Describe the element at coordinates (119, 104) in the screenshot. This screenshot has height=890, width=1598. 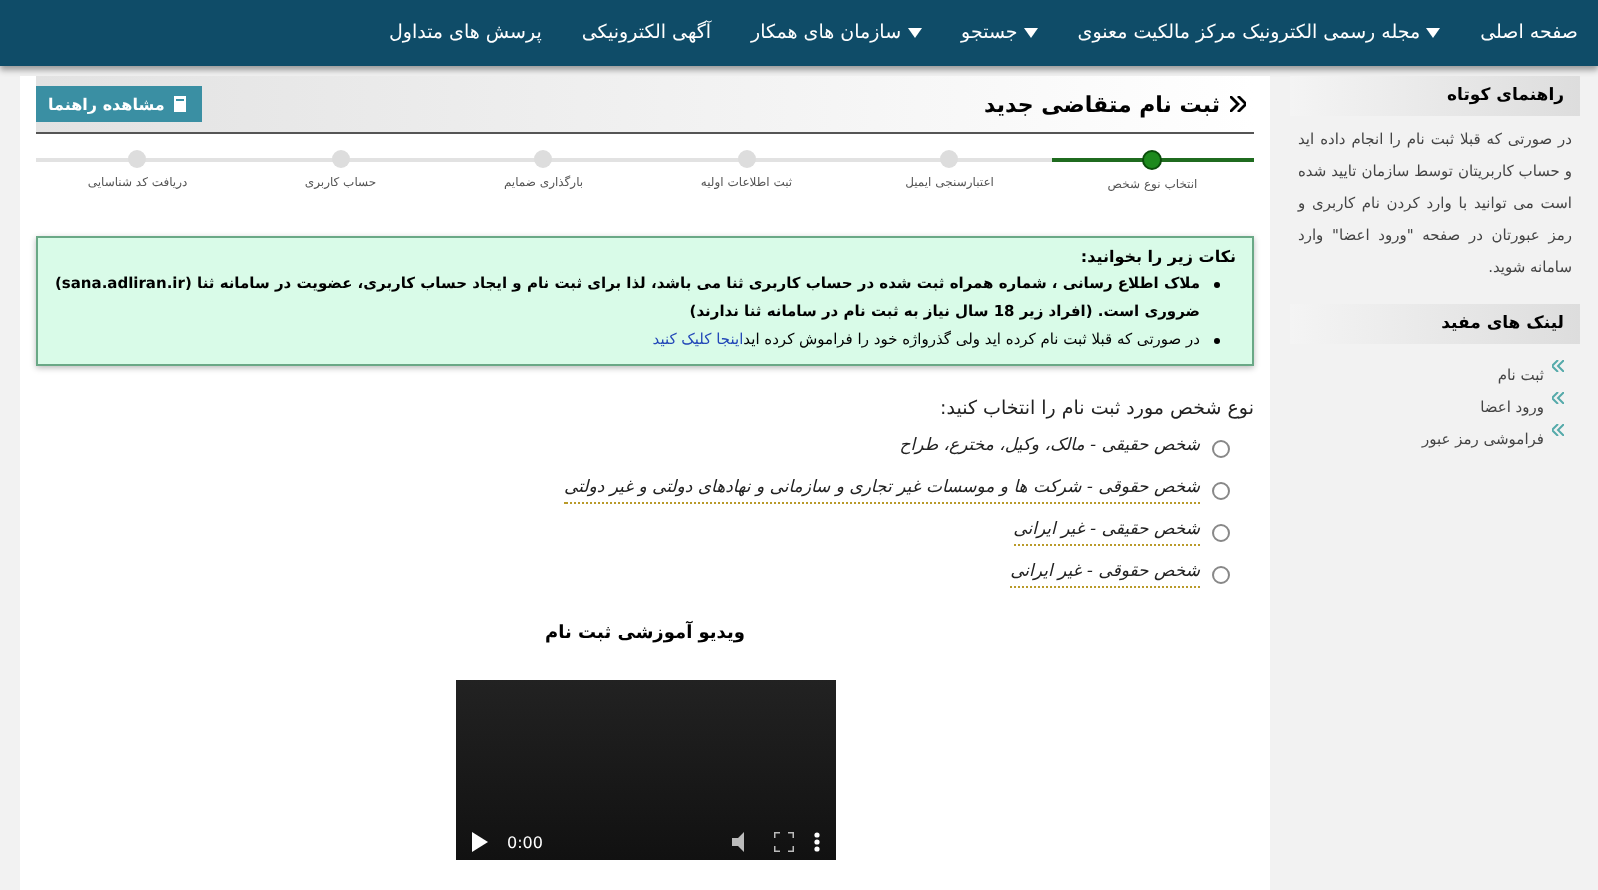
I see `guide-button: مشاهده راهنما` at that location.